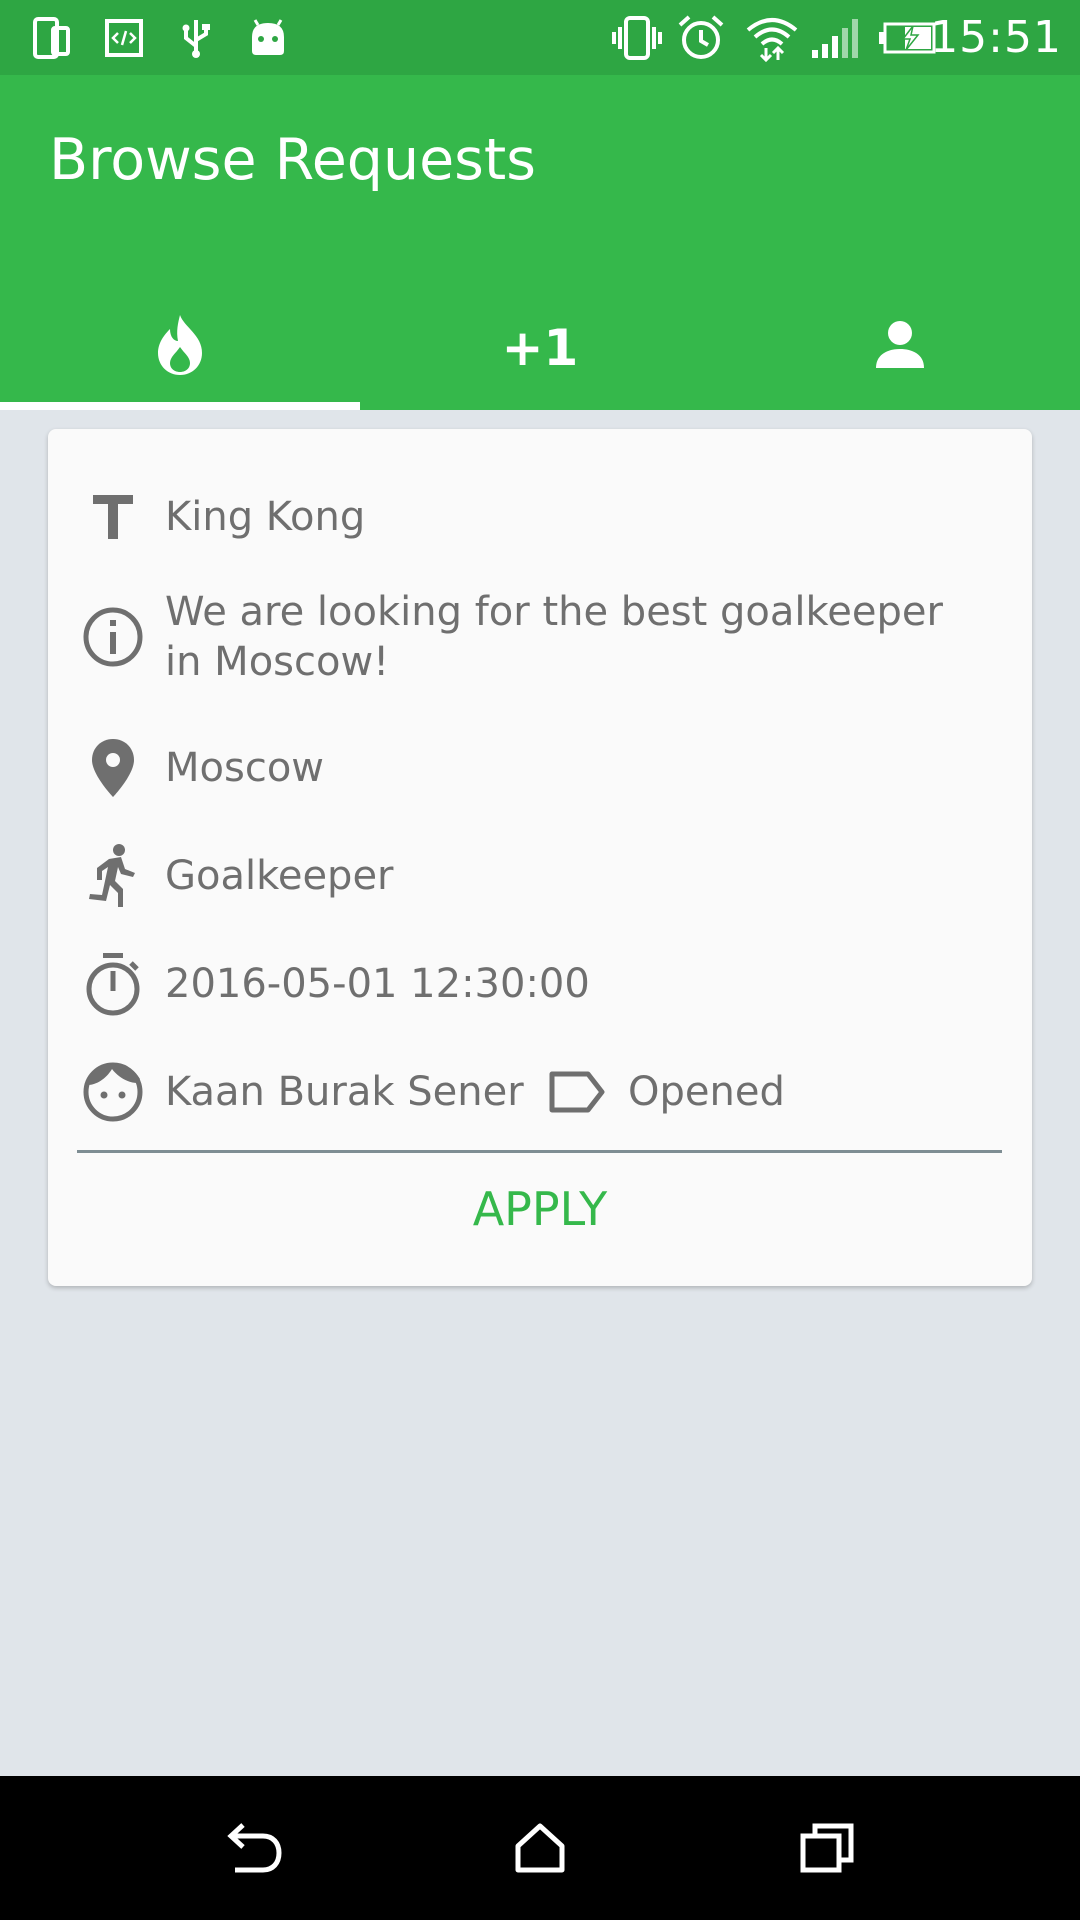  What do you see at coordinates (196, 38) in the screenshot?
I see `usb-icon` at bounding box center [196, 38].